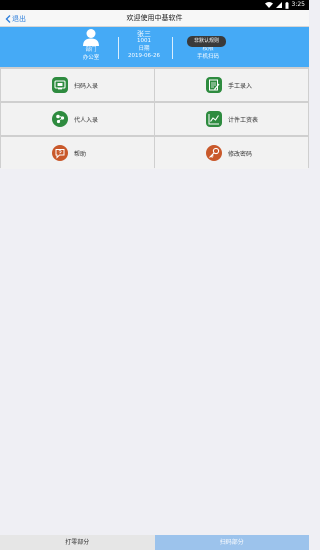 The height and width of the screenshot is (550, 320). I want to click on scan-mode-value: 手机扫码, so click(207, 56).